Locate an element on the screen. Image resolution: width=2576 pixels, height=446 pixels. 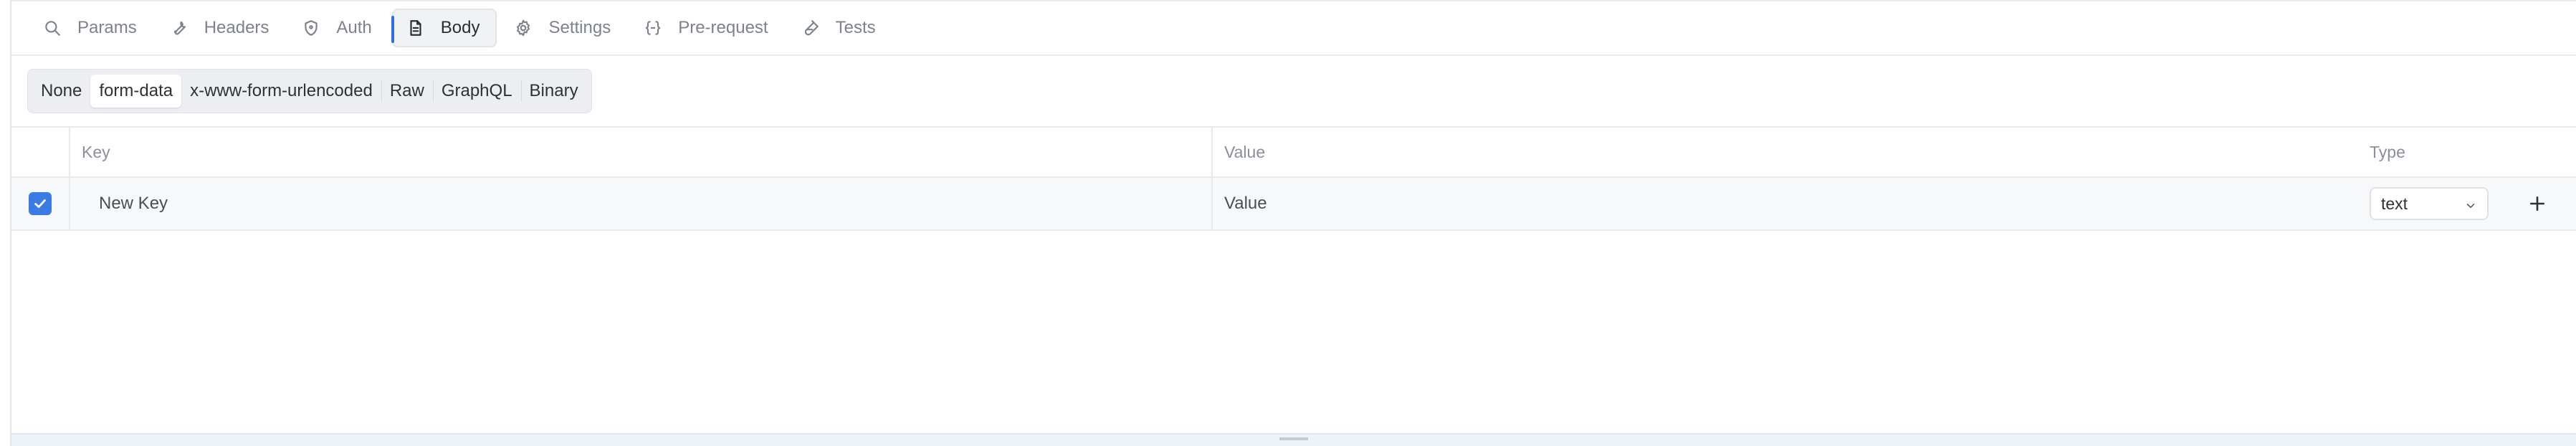
table-row: text is located at coordinates (1293, 205).